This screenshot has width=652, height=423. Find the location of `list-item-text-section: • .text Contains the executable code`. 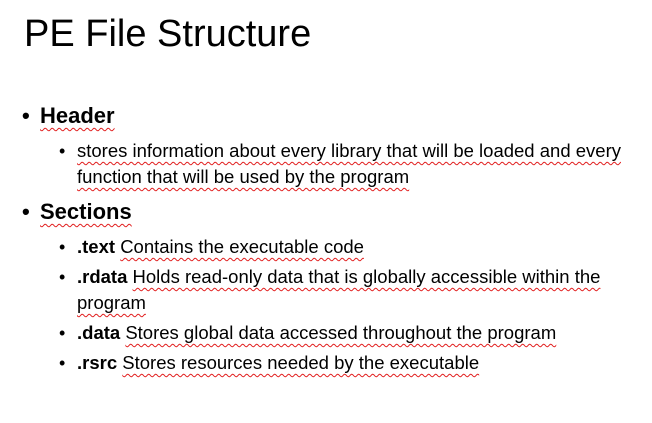

list-item-text-section: • .text Contains the executable code is located at coordinates (345, 247).